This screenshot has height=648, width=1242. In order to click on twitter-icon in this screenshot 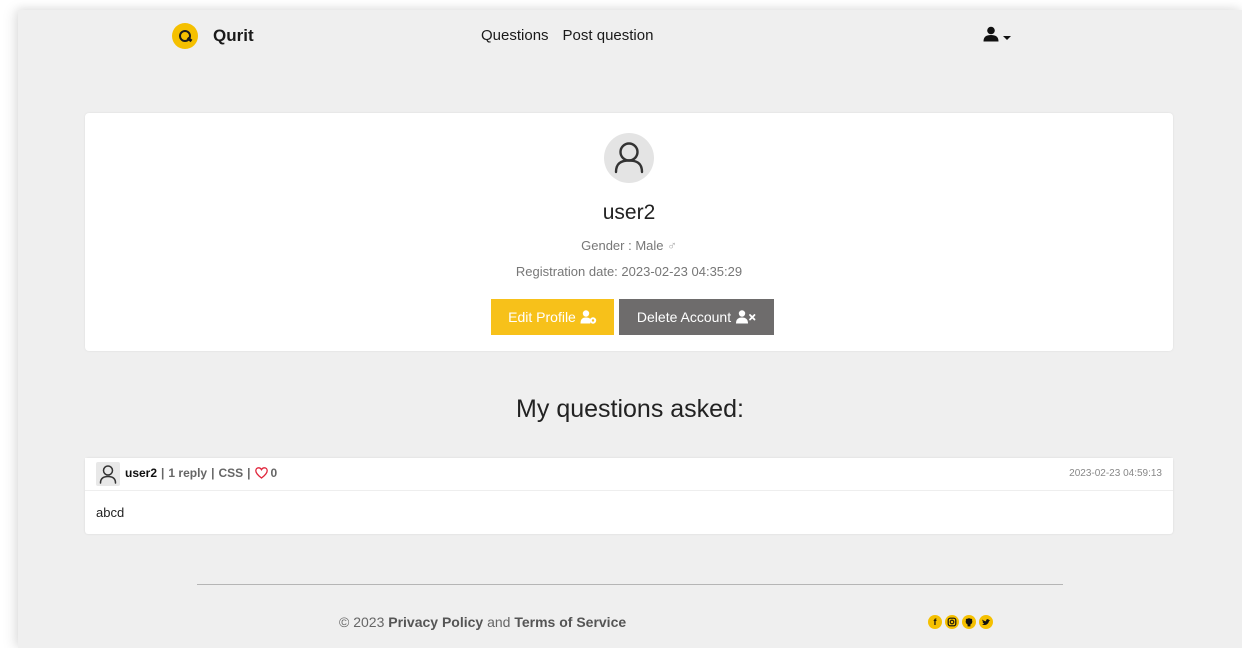, I will do `click(986, 622)`.